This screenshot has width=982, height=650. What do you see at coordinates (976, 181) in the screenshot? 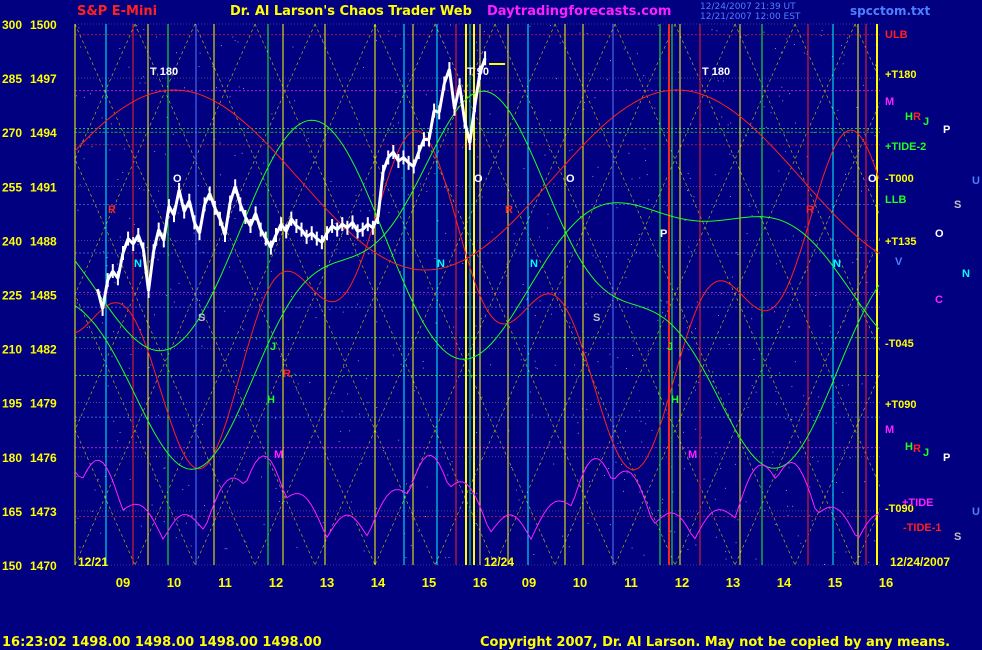
I see `planet-label: U` at bounding box center [976, 181].